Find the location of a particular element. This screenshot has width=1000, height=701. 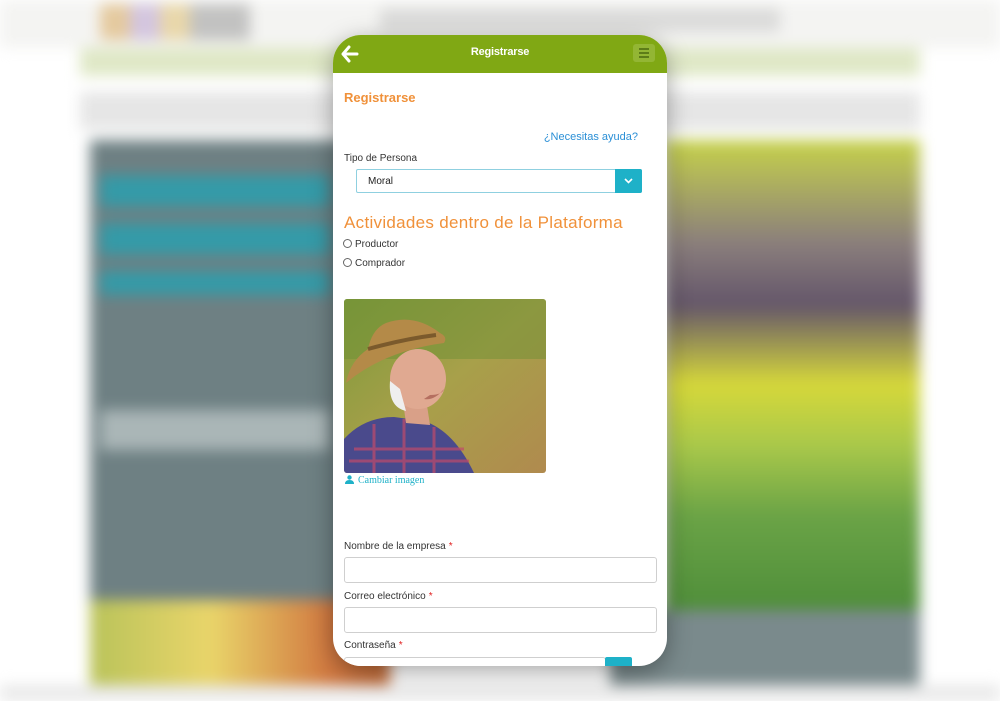

radio-label: Comprador is located at coordinates (380, 263).